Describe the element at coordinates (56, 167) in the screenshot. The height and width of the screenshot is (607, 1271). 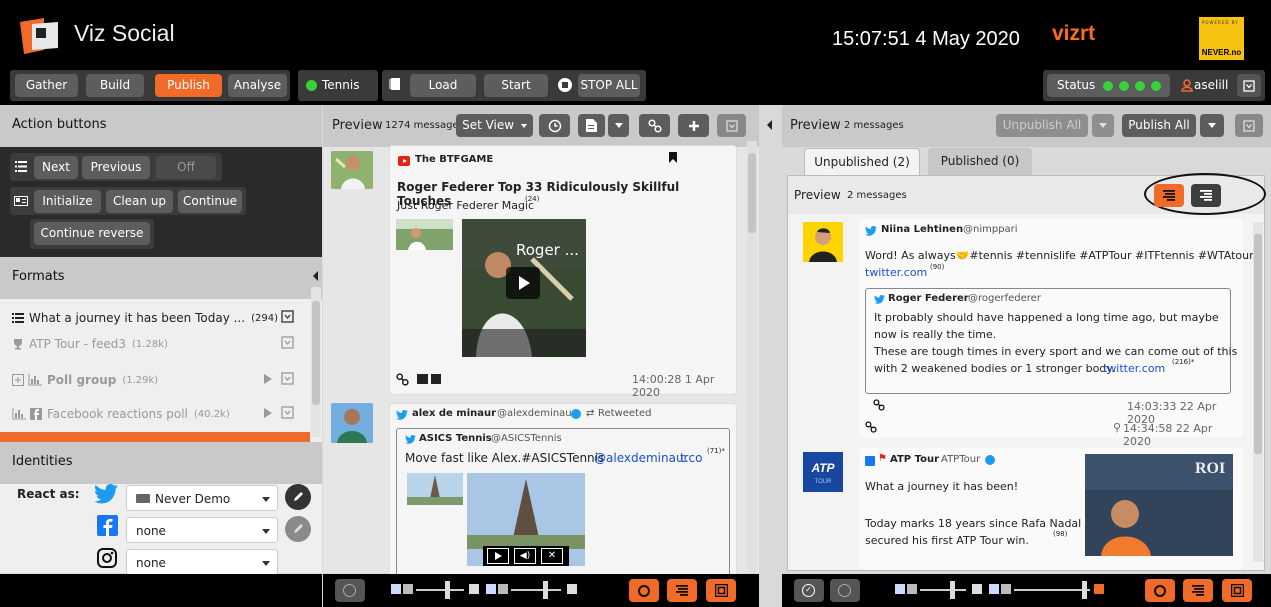
I see `next-button: Next` at that location.